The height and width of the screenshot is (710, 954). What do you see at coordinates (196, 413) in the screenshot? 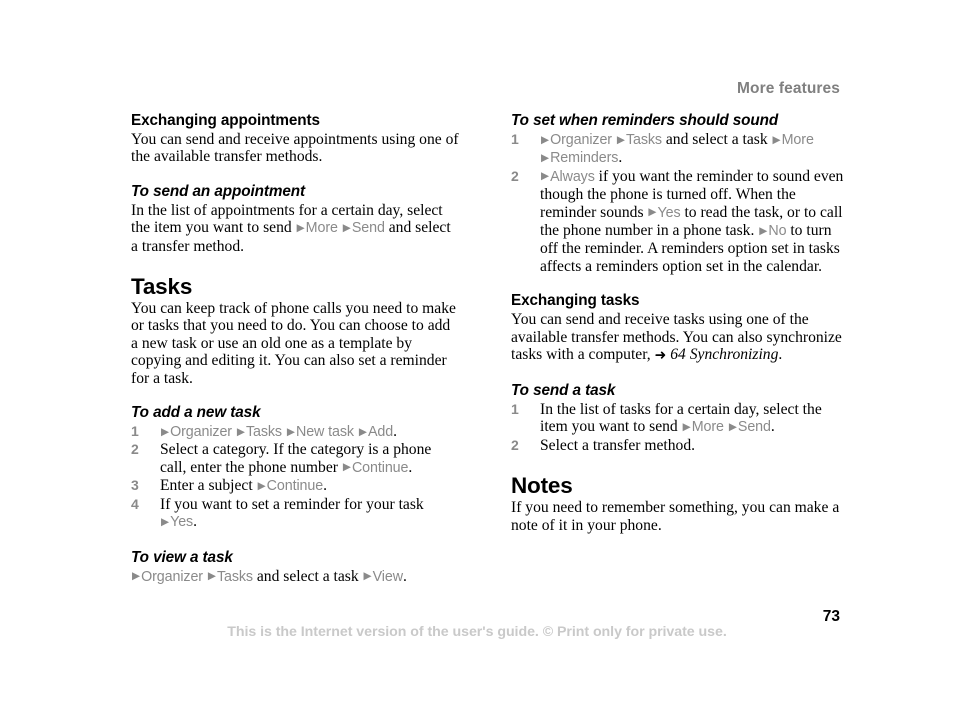
I see `heading-to-add-a-new-task: To add a new task` at bounding box center [196, 413].